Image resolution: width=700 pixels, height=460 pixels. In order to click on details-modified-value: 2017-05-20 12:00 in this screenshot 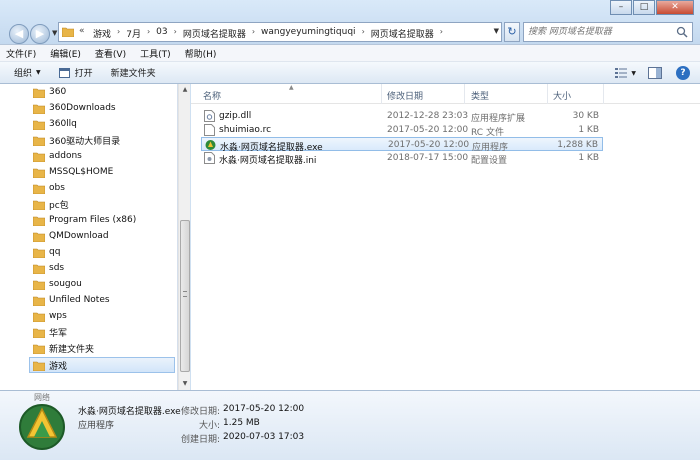, I will do `click(264, 409)`.